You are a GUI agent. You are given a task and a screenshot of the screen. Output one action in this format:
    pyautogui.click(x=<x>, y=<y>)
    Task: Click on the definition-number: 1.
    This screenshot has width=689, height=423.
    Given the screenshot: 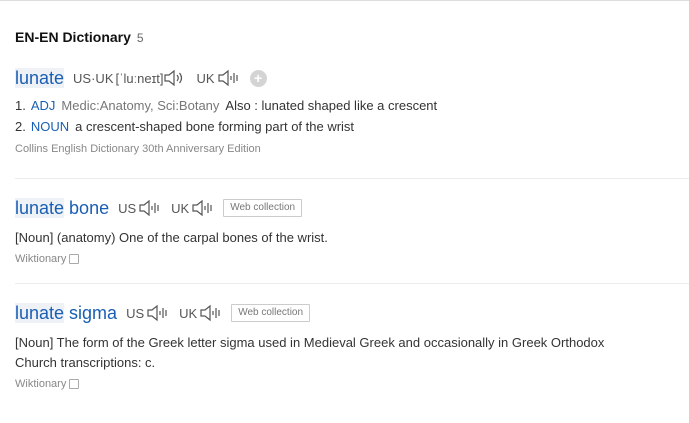 What is the action you would take?
    pyautogui.click(x=20, y=105)
    